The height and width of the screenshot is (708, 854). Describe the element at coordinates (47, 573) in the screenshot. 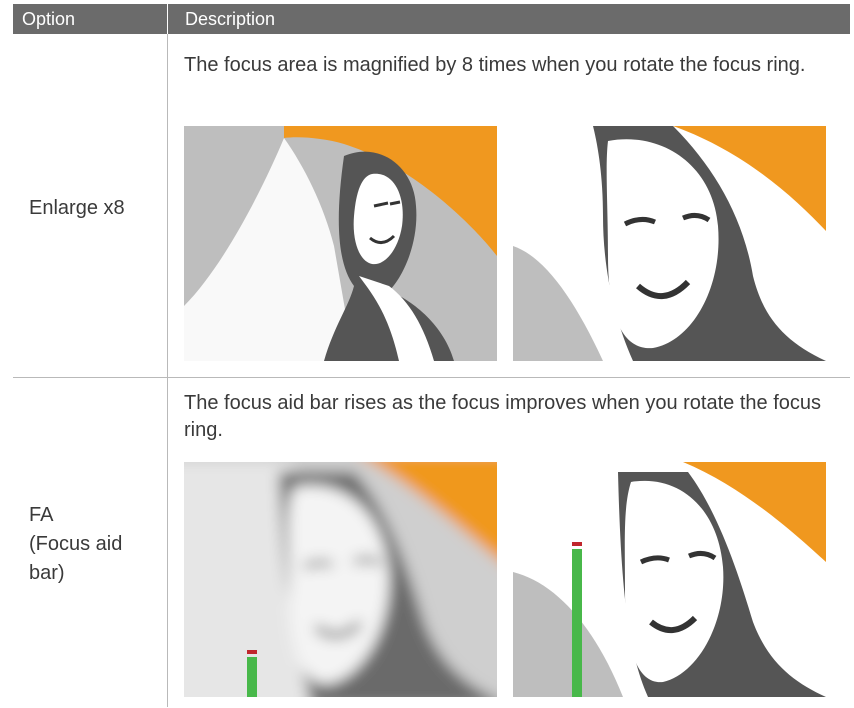

I see `option-focus-aid-line-3: bar)` at that location.